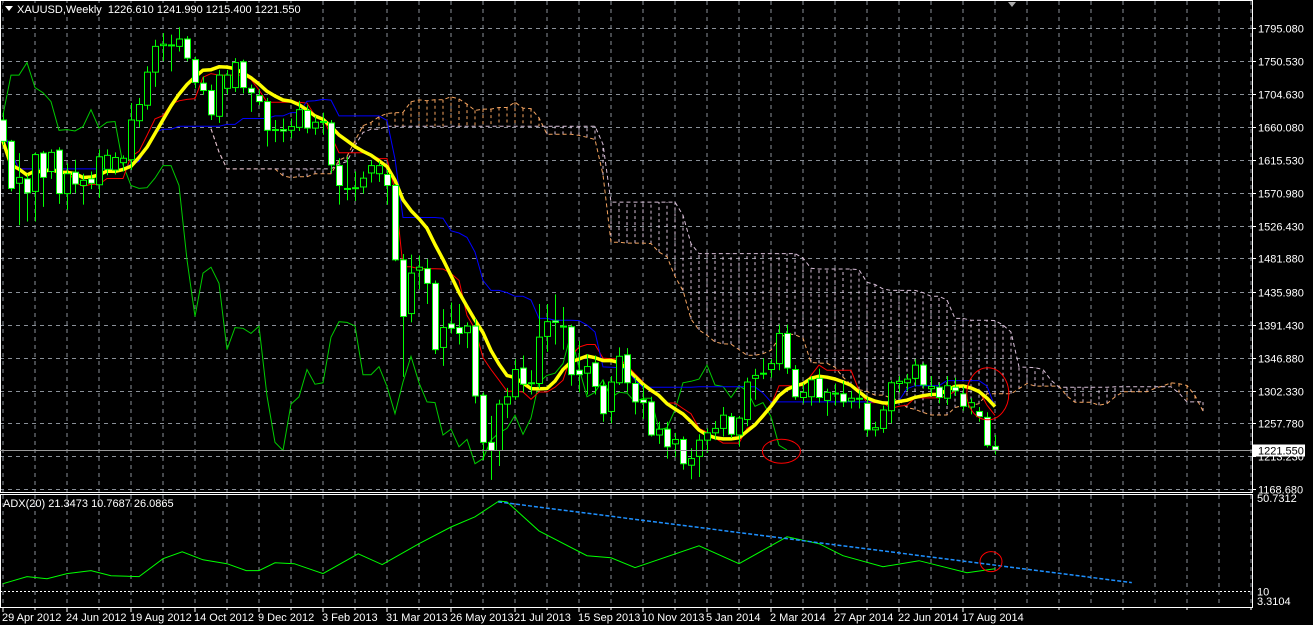  Describe the element at coordinates (1281, 294) in the screenshot. I see `price-axis-label: 1435.980` at that location.